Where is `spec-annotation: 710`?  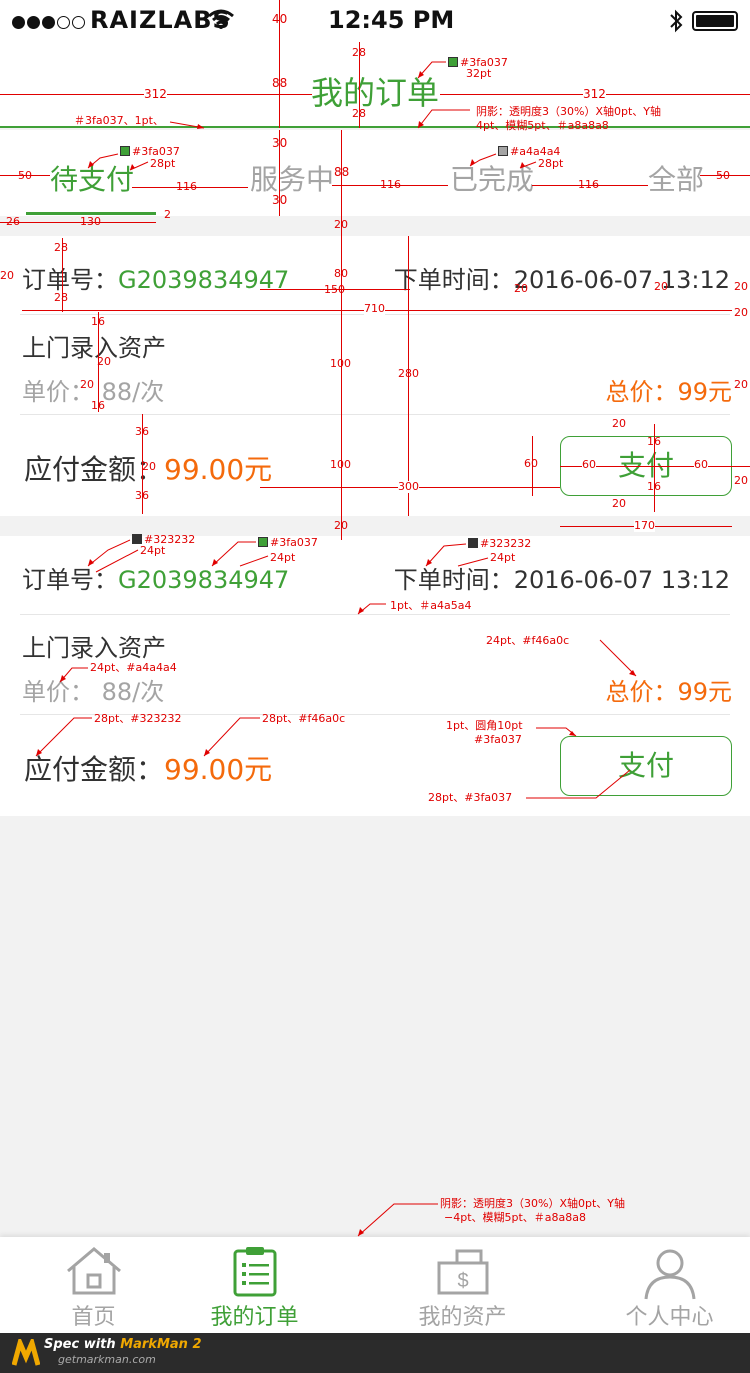
spec-annotation: 710 is located at coordinates (374, 308).